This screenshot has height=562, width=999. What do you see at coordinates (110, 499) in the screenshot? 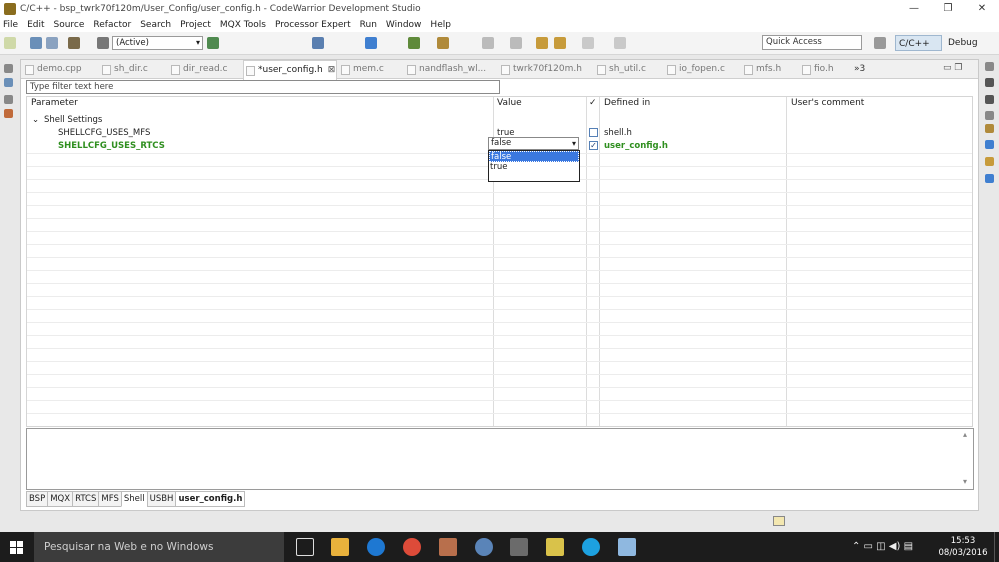
I see `section-tab-mfs: MFS` at bounding box center [110, 499].